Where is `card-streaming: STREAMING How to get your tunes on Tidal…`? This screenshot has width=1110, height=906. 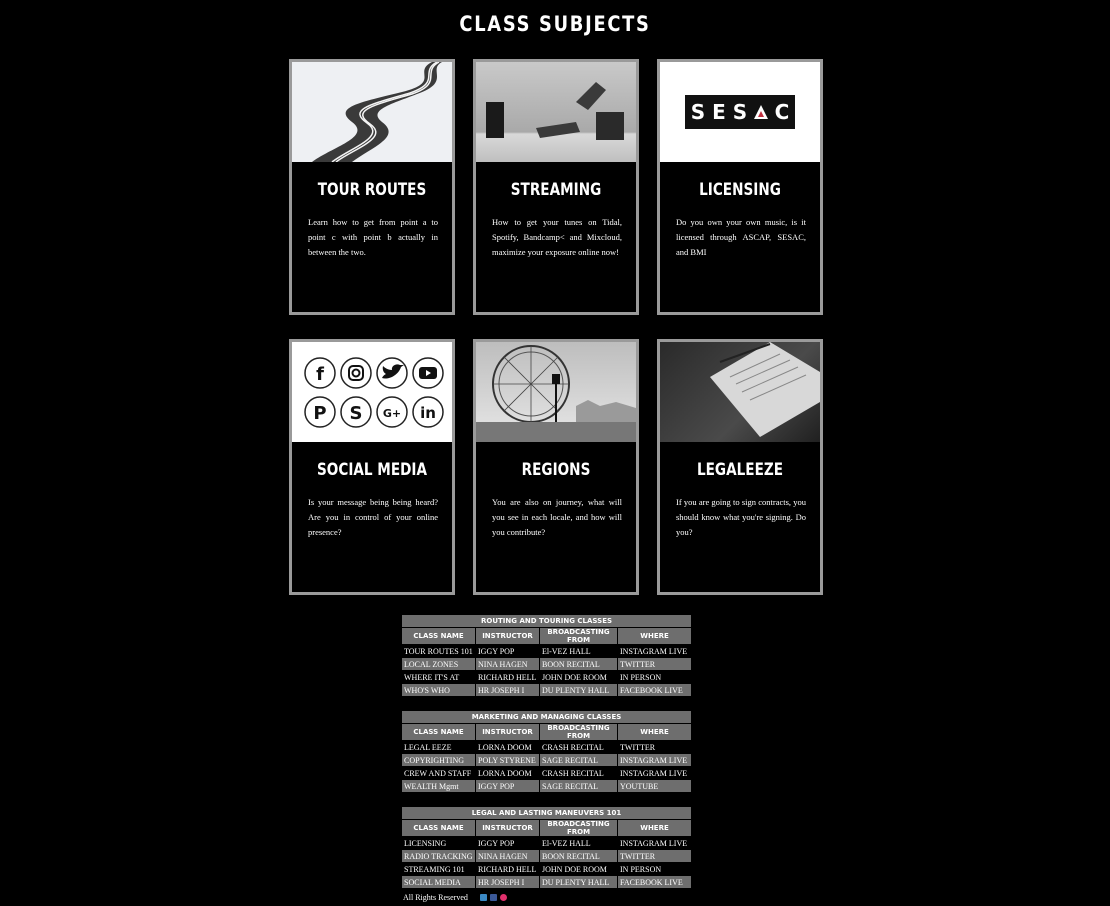 card-streaming: STREAMING How to get your tunes on Tidal… is located at coordinates (556, 187).